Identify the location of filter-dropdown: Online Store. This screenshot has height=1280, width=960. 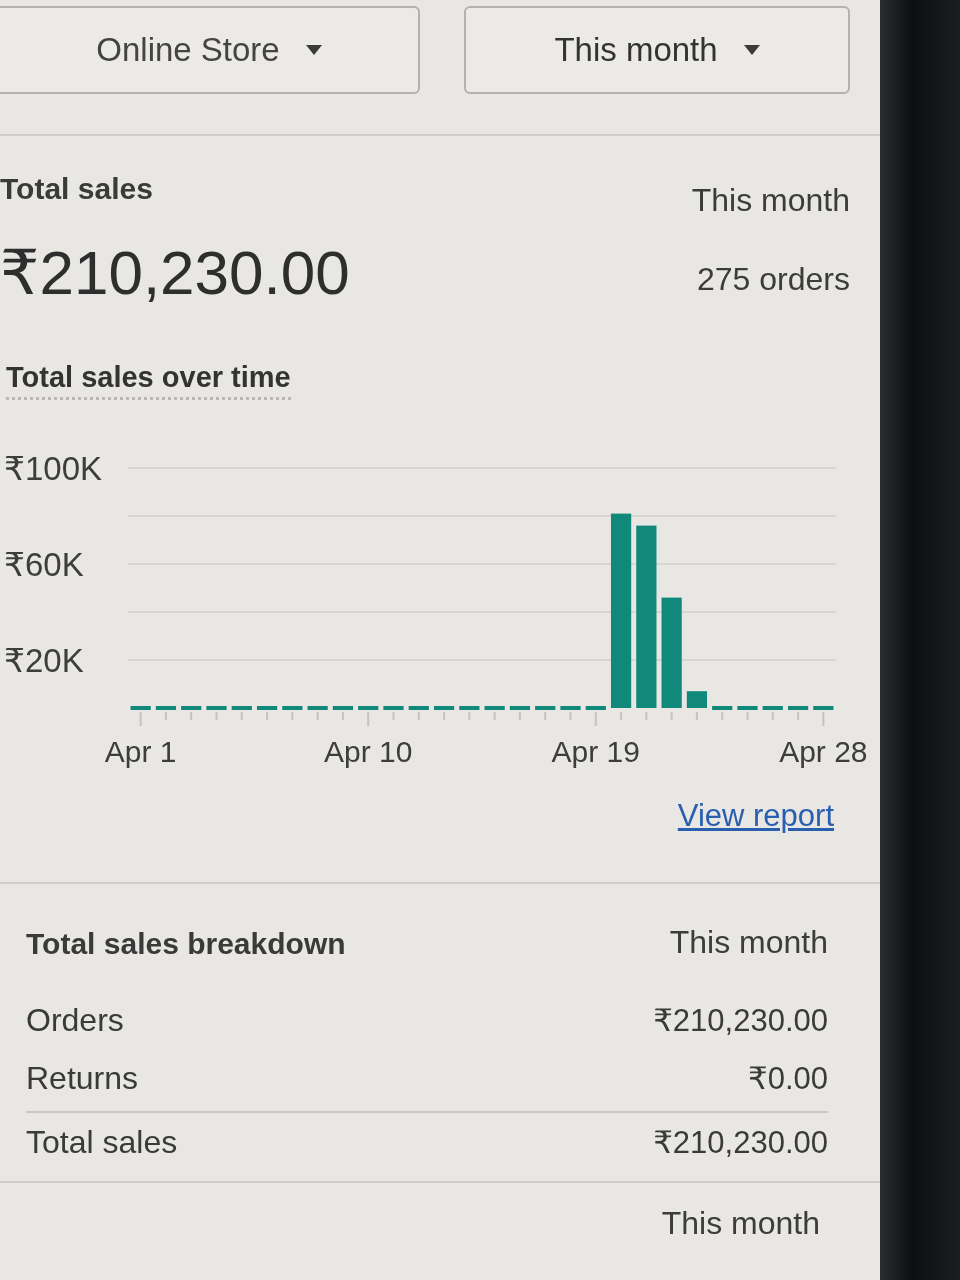
(210, 50).